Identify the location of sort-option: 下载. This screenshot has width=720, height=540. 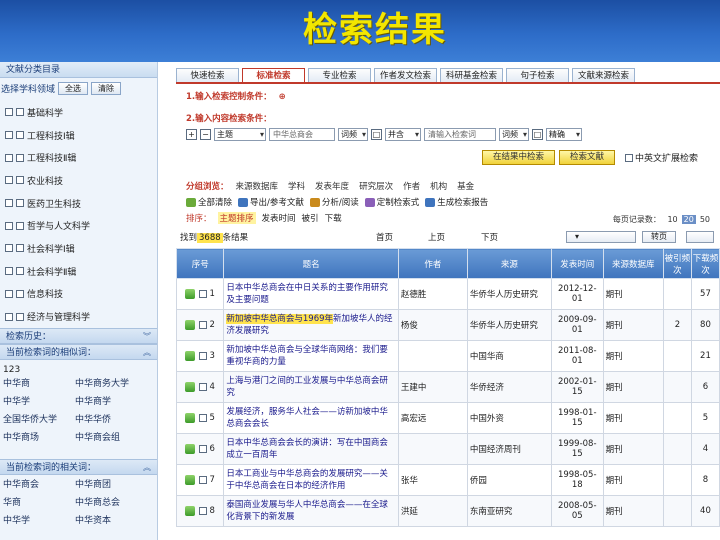
(333, 218).